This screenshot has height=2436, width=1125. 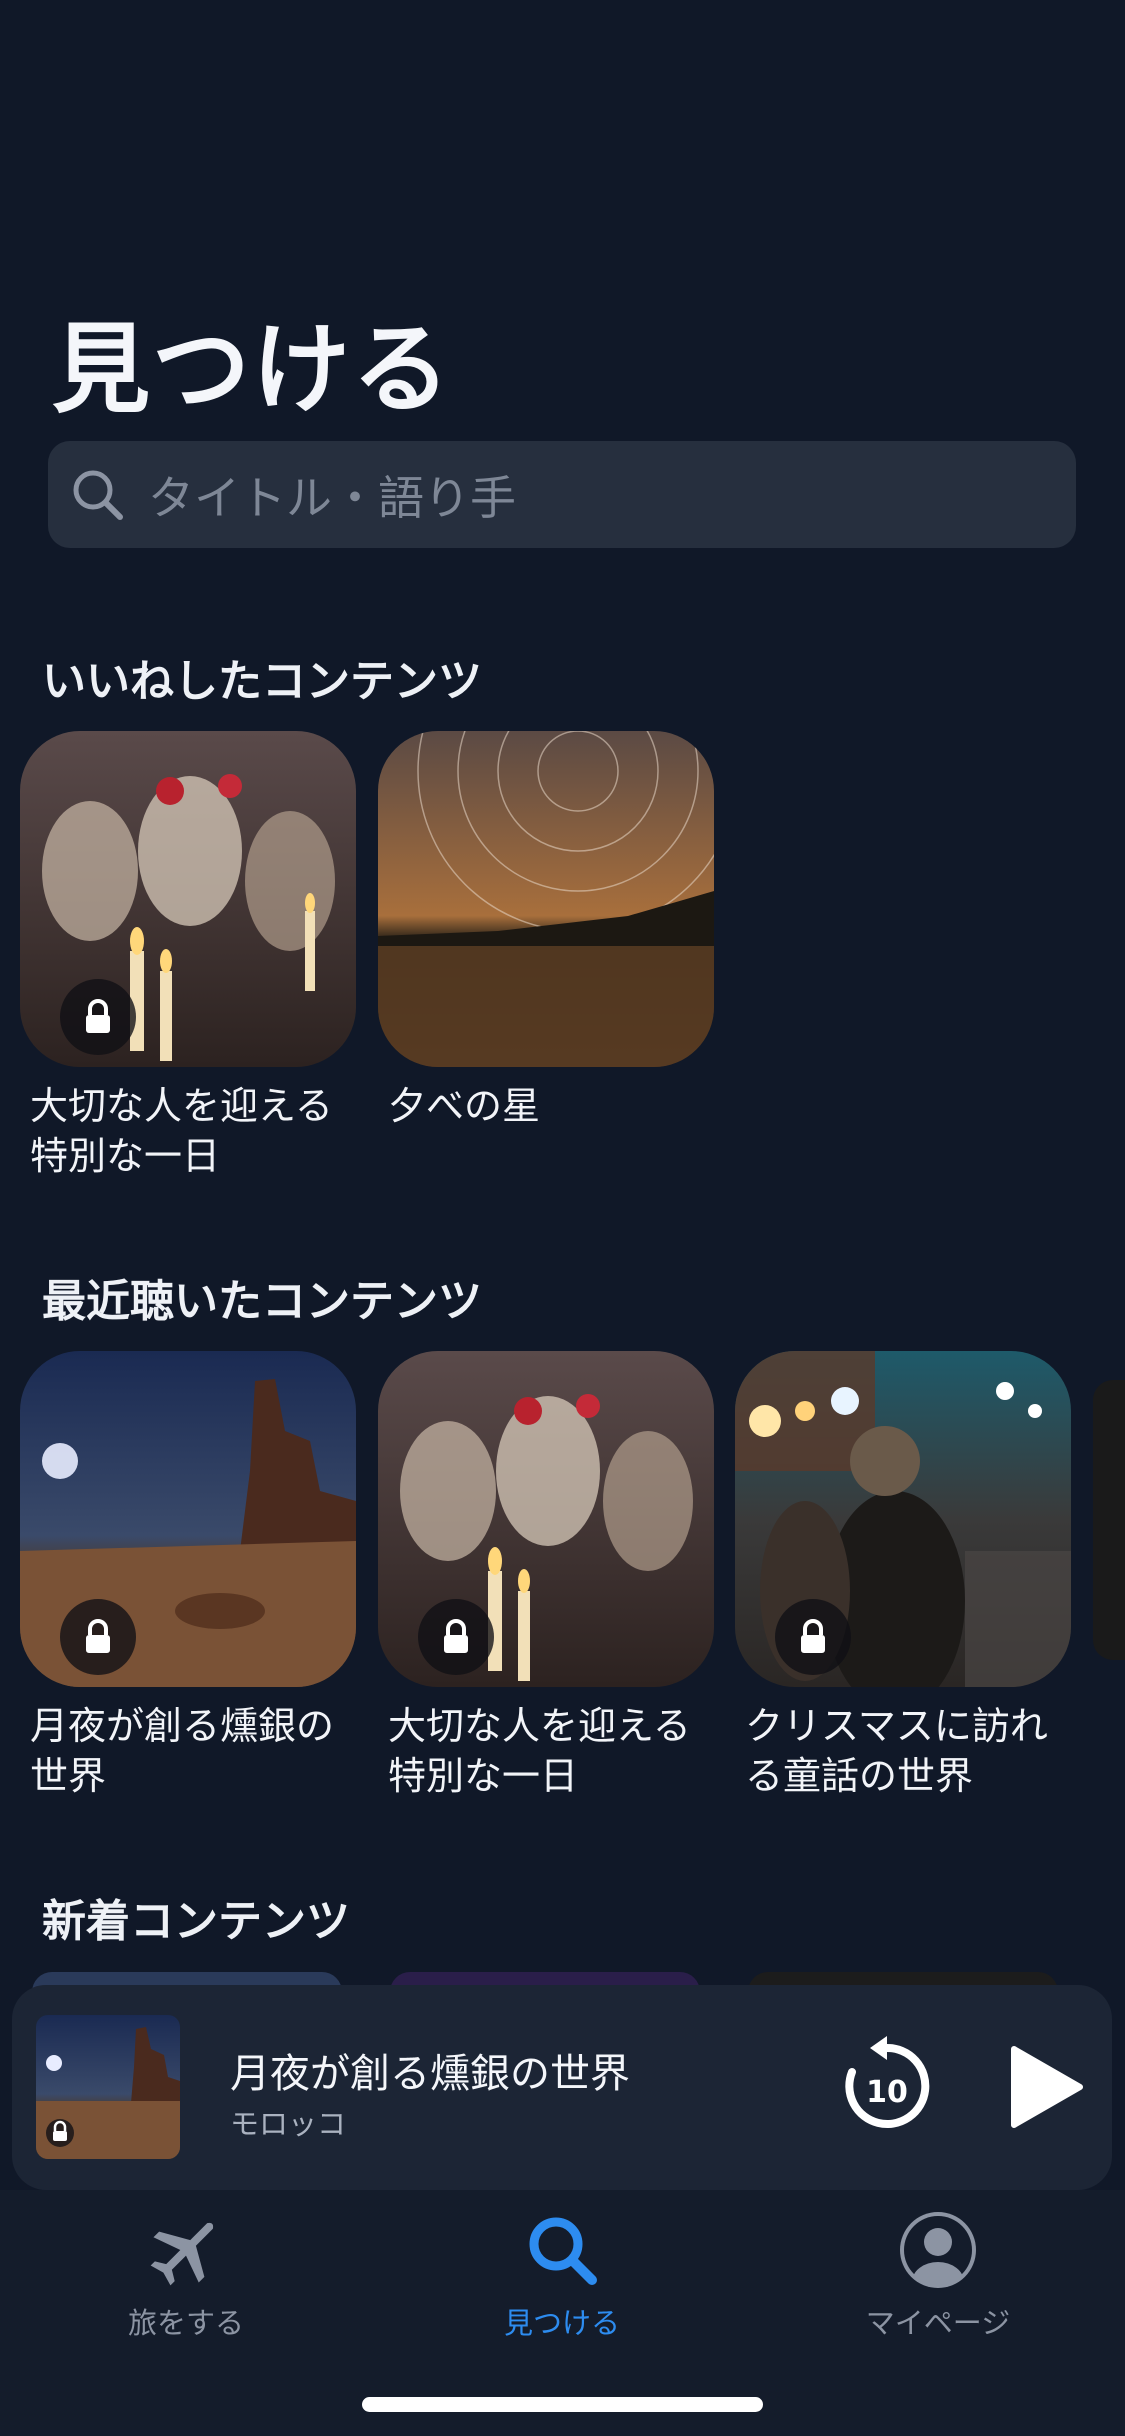 I want to click on content-card-peek, so click(x=1109, y=1520).